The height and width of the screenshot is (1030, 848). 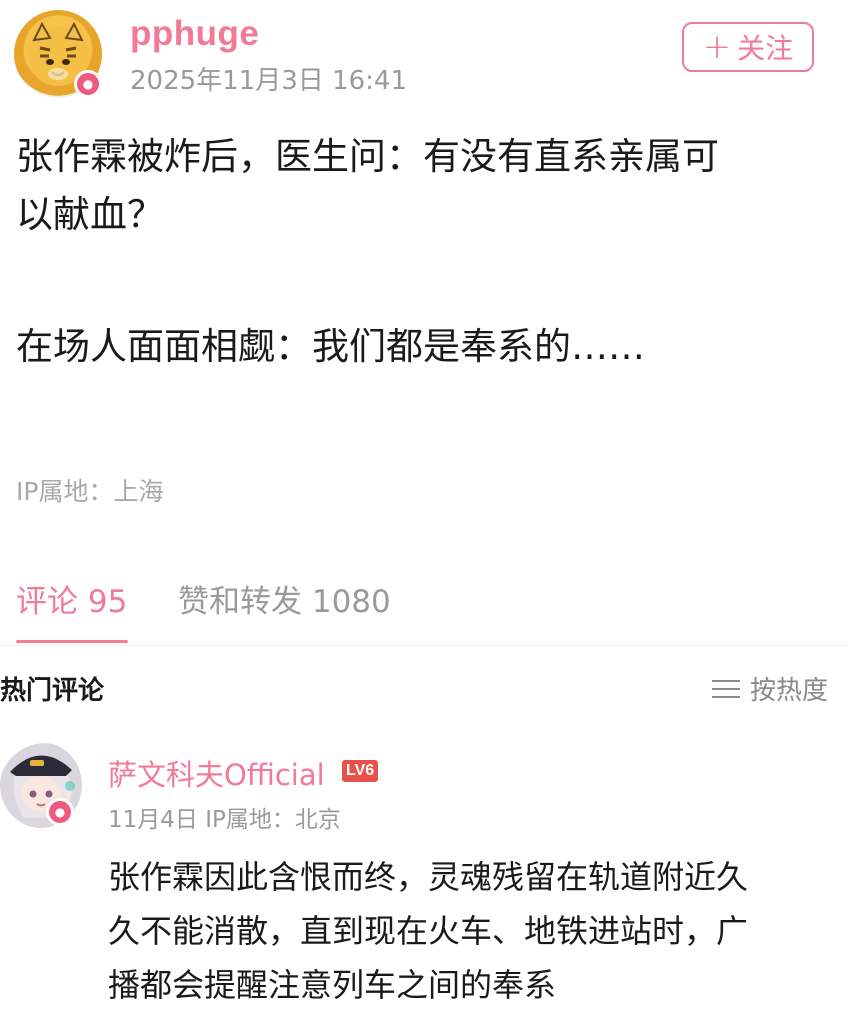 What do you see at coordinates (332, 985) in the screenshot?
I see `comment-text-line: 播都会提醒注意列车之间的奉系` at bounding box center [332, 985].